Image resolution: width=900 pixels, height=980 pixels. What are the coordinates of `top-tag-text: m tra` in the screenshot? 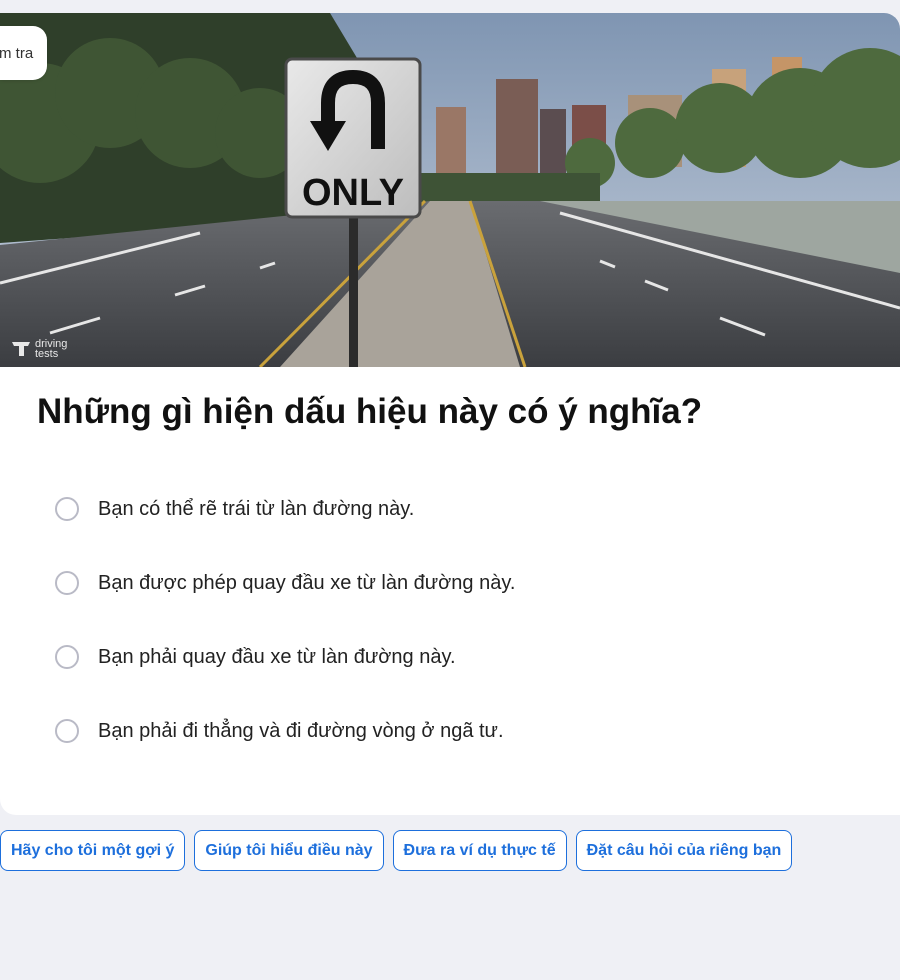 It's located at (17, 53).